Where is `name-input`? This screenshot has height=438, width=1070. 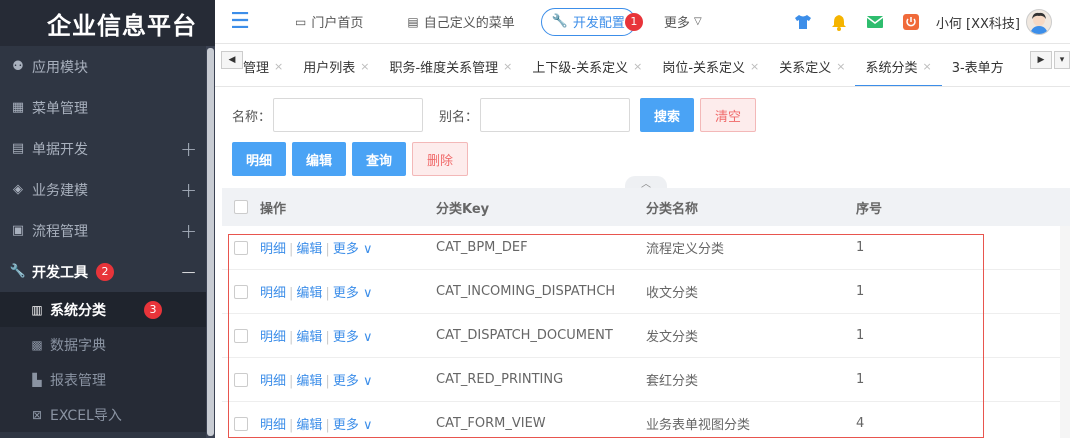
name-input is located at coordinates (348, 115).